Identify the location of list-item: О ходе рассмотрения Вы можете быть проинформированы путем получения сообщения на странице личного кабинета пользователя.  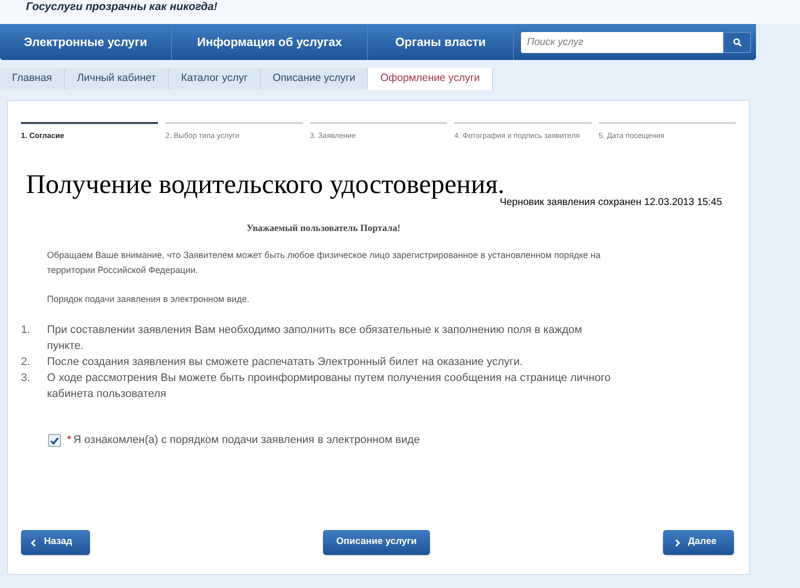
(329, 386).